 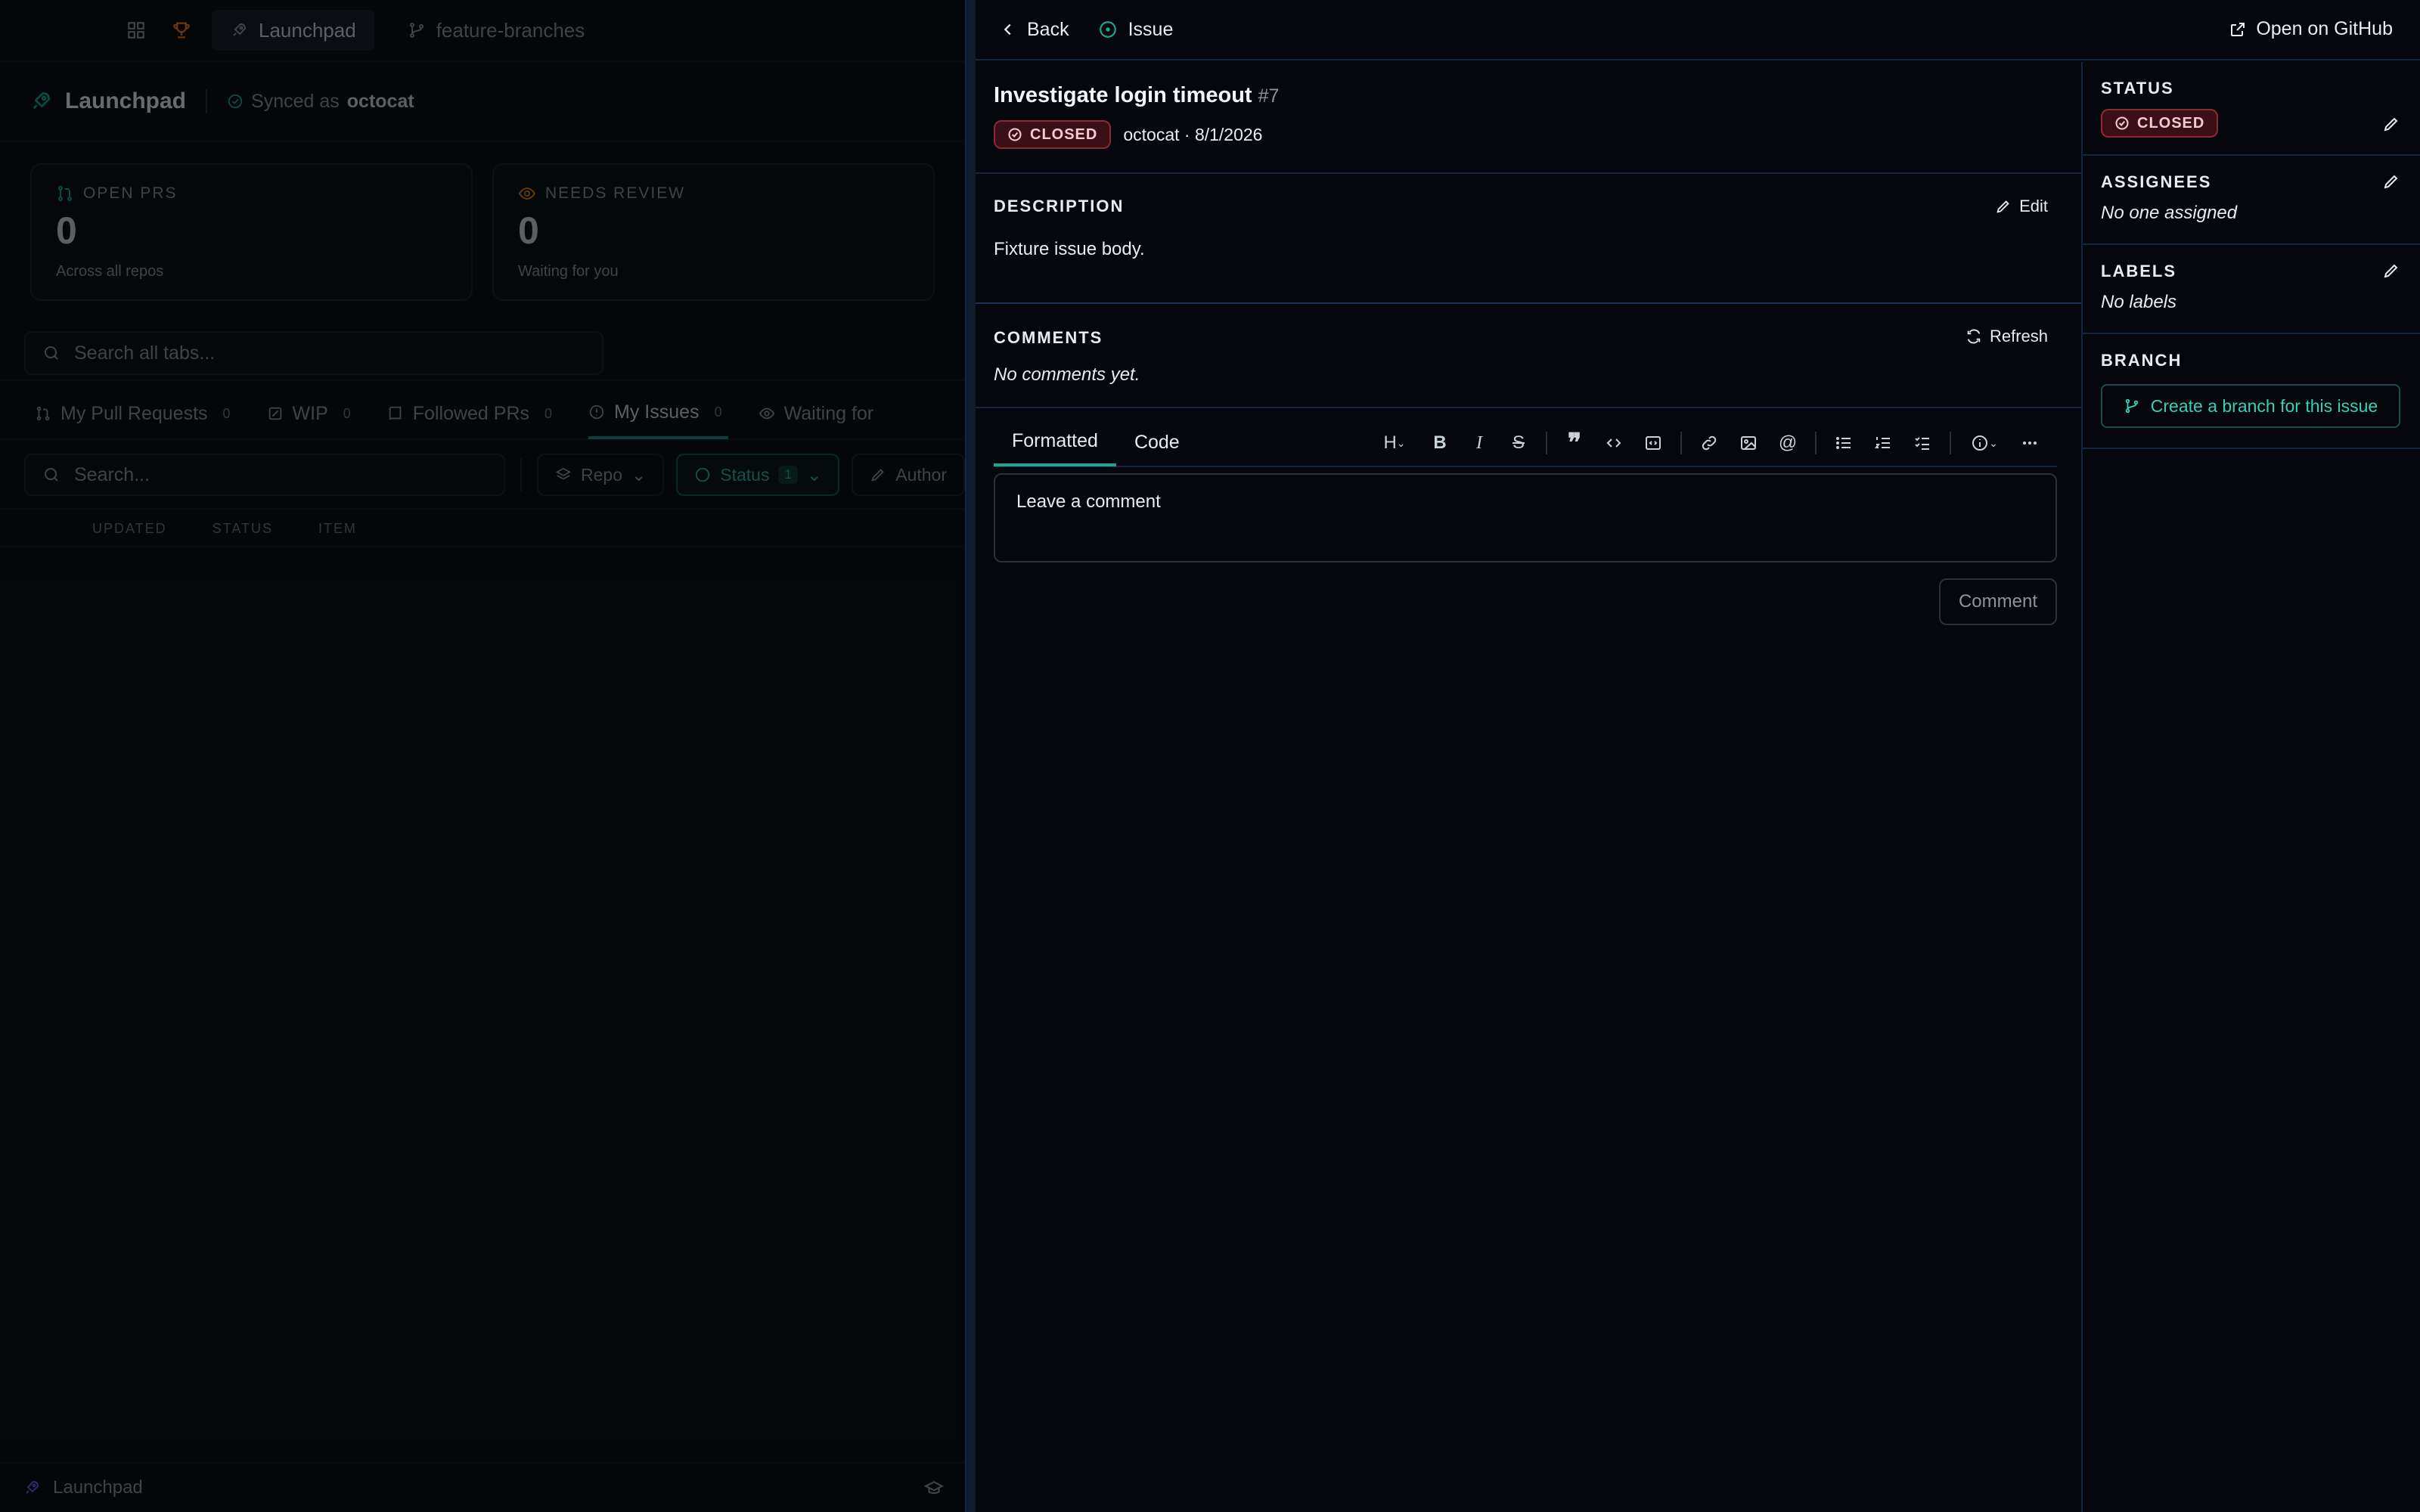 I want to click on tab-launchpad: Launchpad, so click(x=293, y=30).